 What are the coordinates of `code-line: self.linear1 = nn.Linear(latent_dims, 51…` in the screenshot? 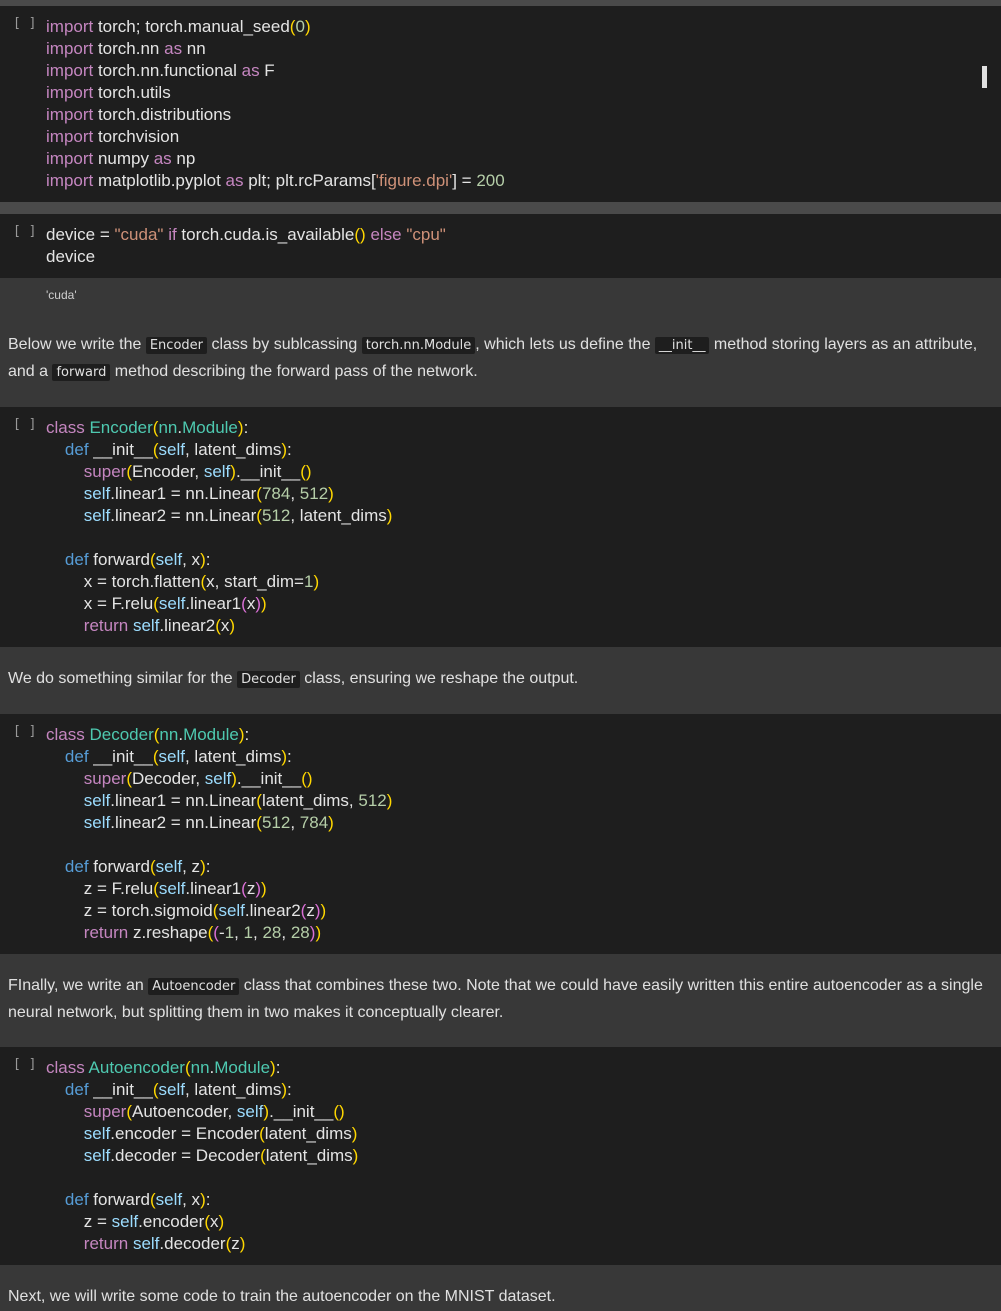 It's located at (238, 800).